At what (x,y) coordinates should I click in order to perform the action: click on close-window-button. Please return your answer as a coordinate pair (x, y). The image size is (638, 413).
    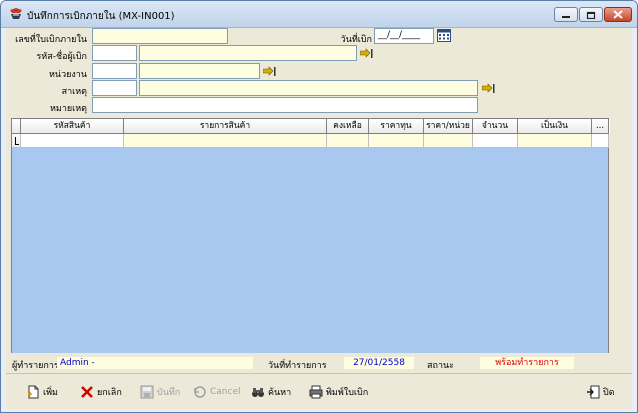
    Looking at the image, I should click on (618, 14).